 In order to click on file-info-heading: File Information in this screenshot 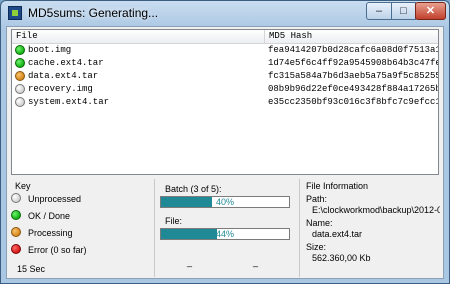, I will do `click(337, 186)`.